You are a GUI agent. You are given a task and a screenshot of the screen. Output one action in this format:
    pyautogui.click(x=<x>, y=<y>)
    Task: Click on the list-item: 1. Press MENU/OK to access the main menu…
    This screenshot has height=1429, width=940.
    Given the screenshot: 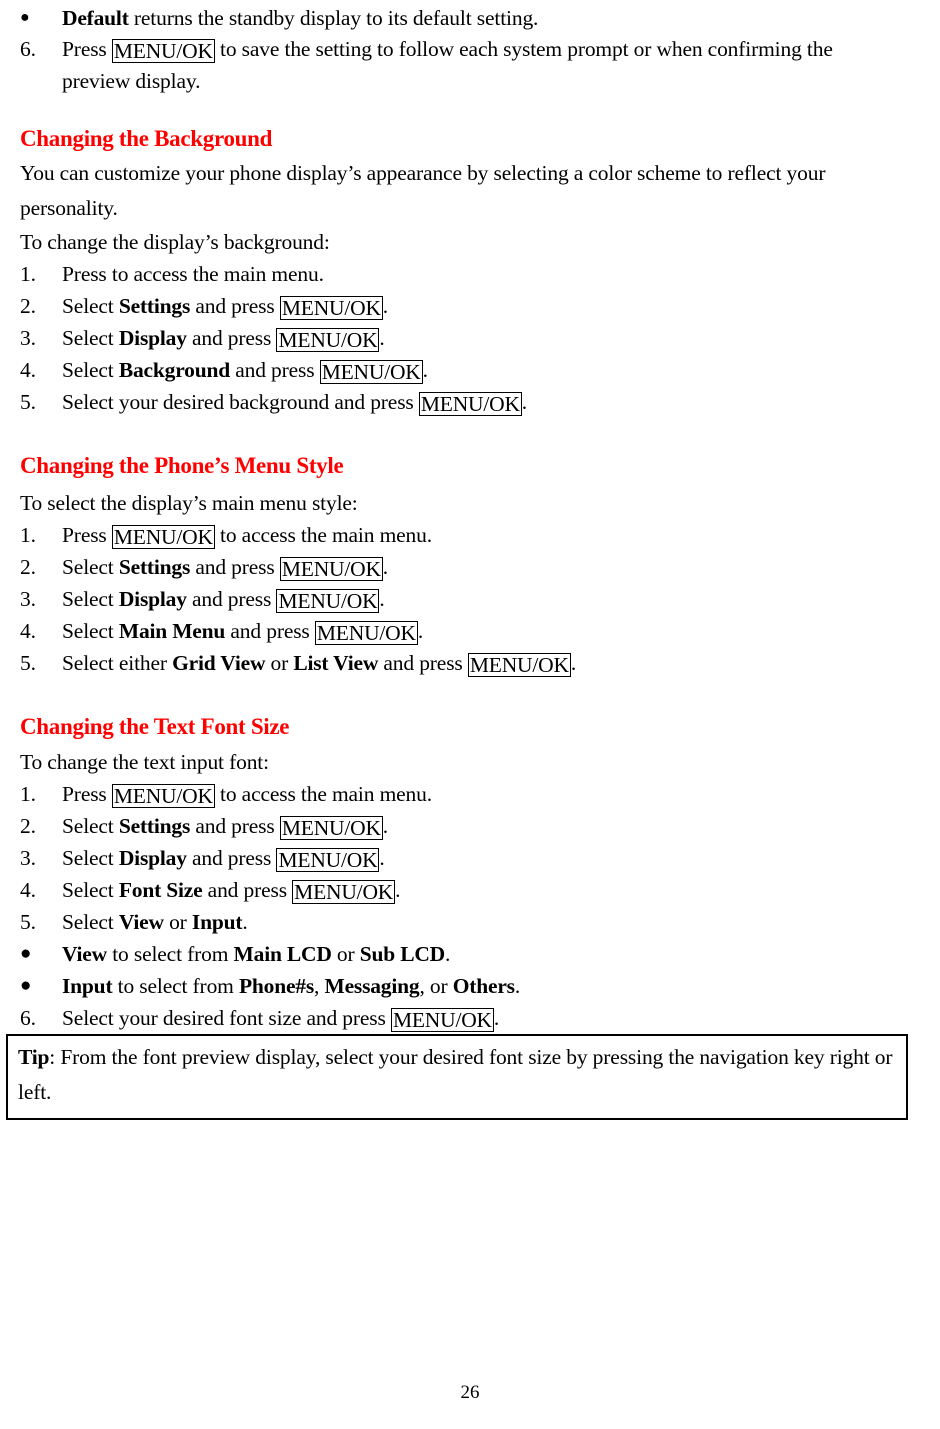 What is the action you would take?
    pyautogui.click(x=470, y=535)
    